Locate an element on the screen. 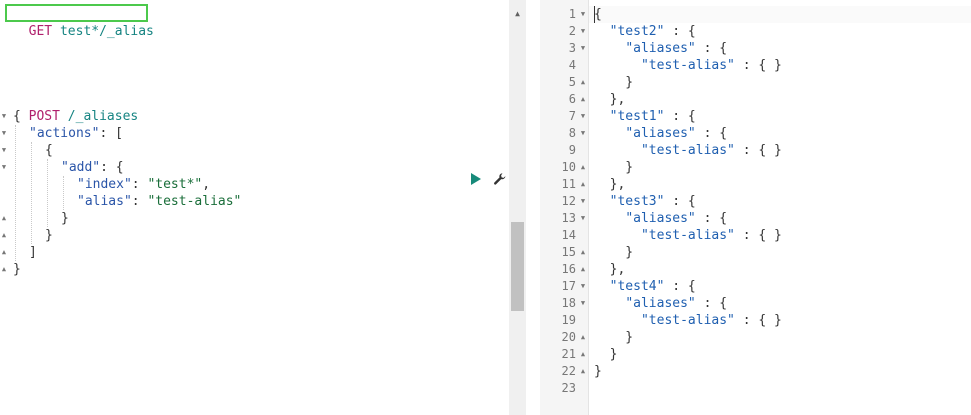 The height and width of the screenshot is (415, 971). post-path: /_aliases is located at coordinates (103, 116).